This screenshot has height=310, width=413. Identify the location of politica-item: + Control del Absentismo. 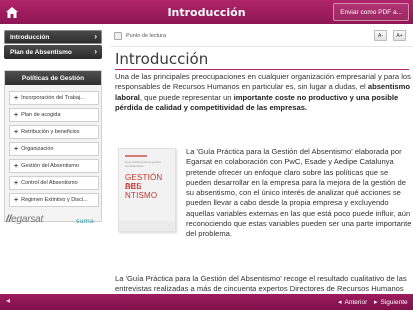
(54, 183).